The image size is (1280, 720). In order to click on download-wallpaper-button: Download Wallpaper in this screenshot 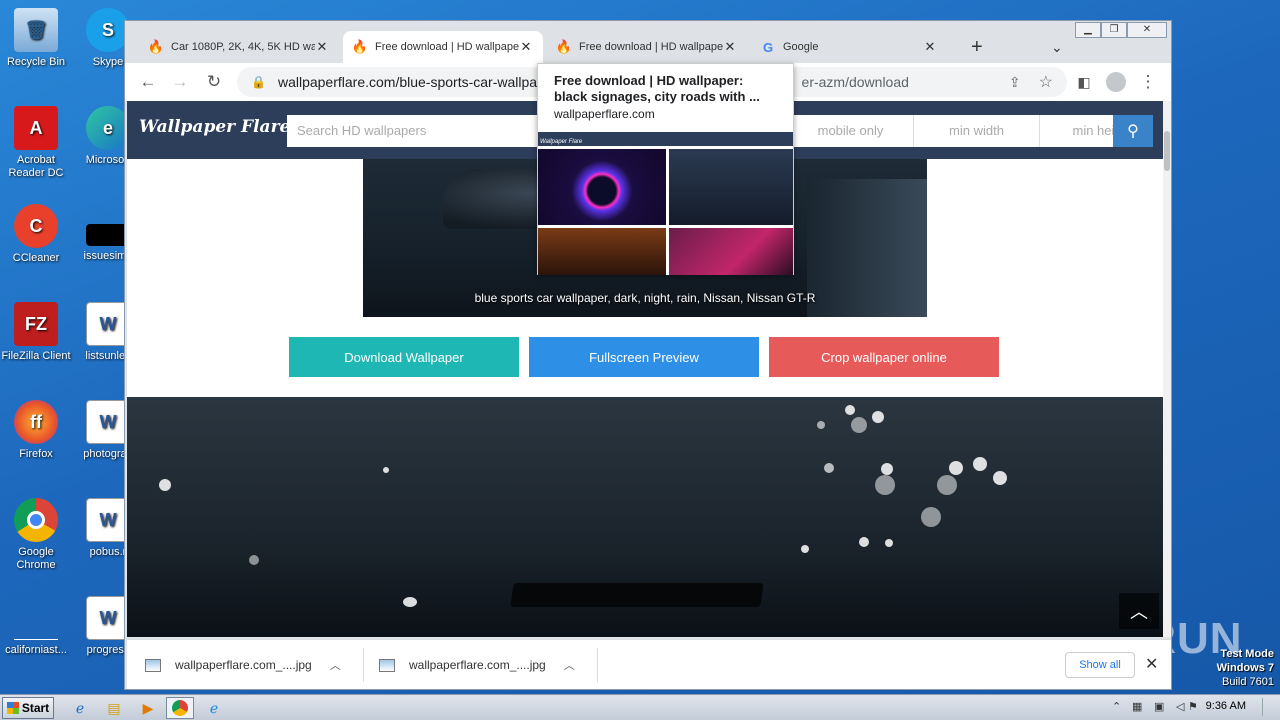, I will do `click(404, 357)`.